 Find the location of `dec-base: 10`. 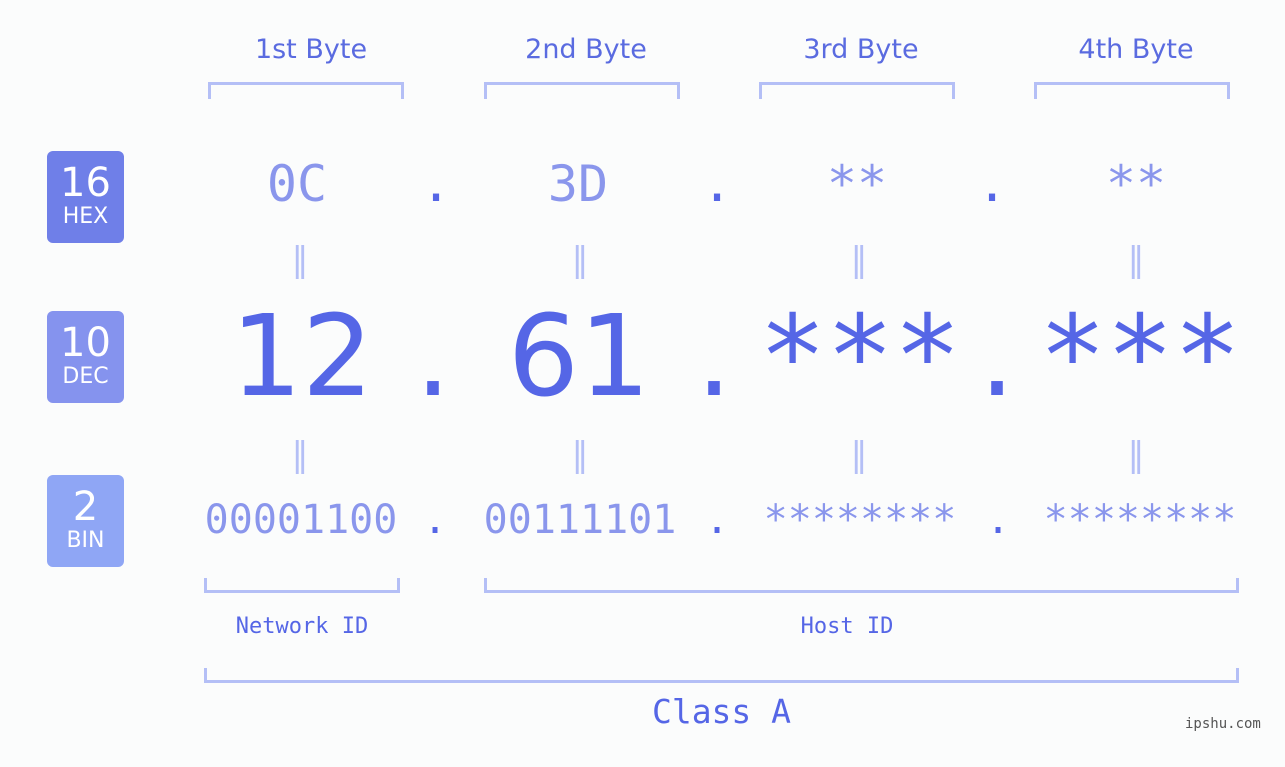

dec-base: 10 is located at coordinates (85, 343).